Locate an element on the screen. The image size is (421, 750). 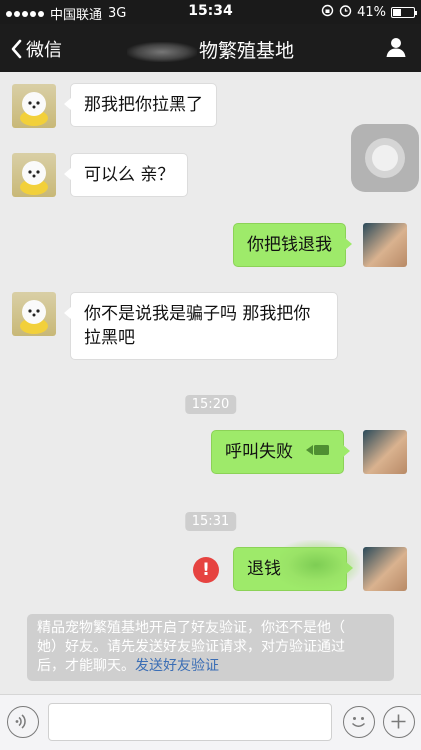
plus-icon is located at coordinates (398, 721).